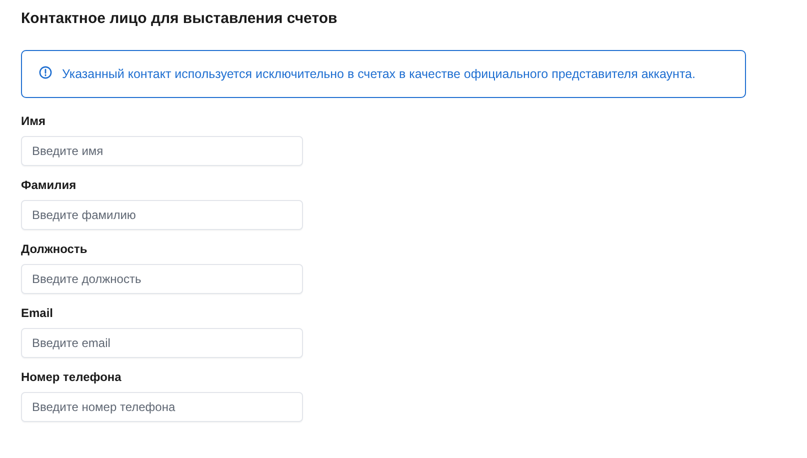 Image resolution: width=807 pixels, height=458 pixels. I want to click on field-label: Должность, so click(54, 249).